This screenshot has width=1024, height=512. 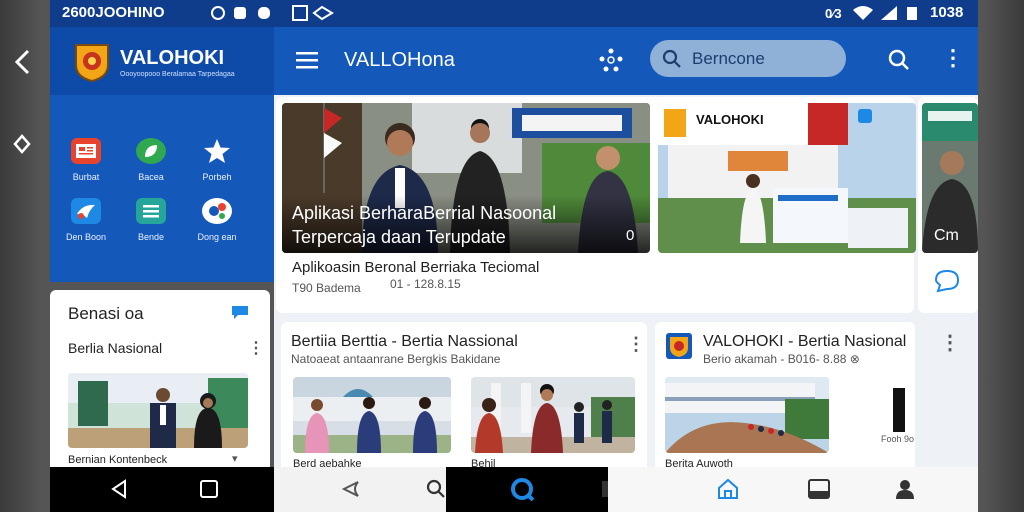 I want to click on search-value: Berncone, so click(x=728, y=58).